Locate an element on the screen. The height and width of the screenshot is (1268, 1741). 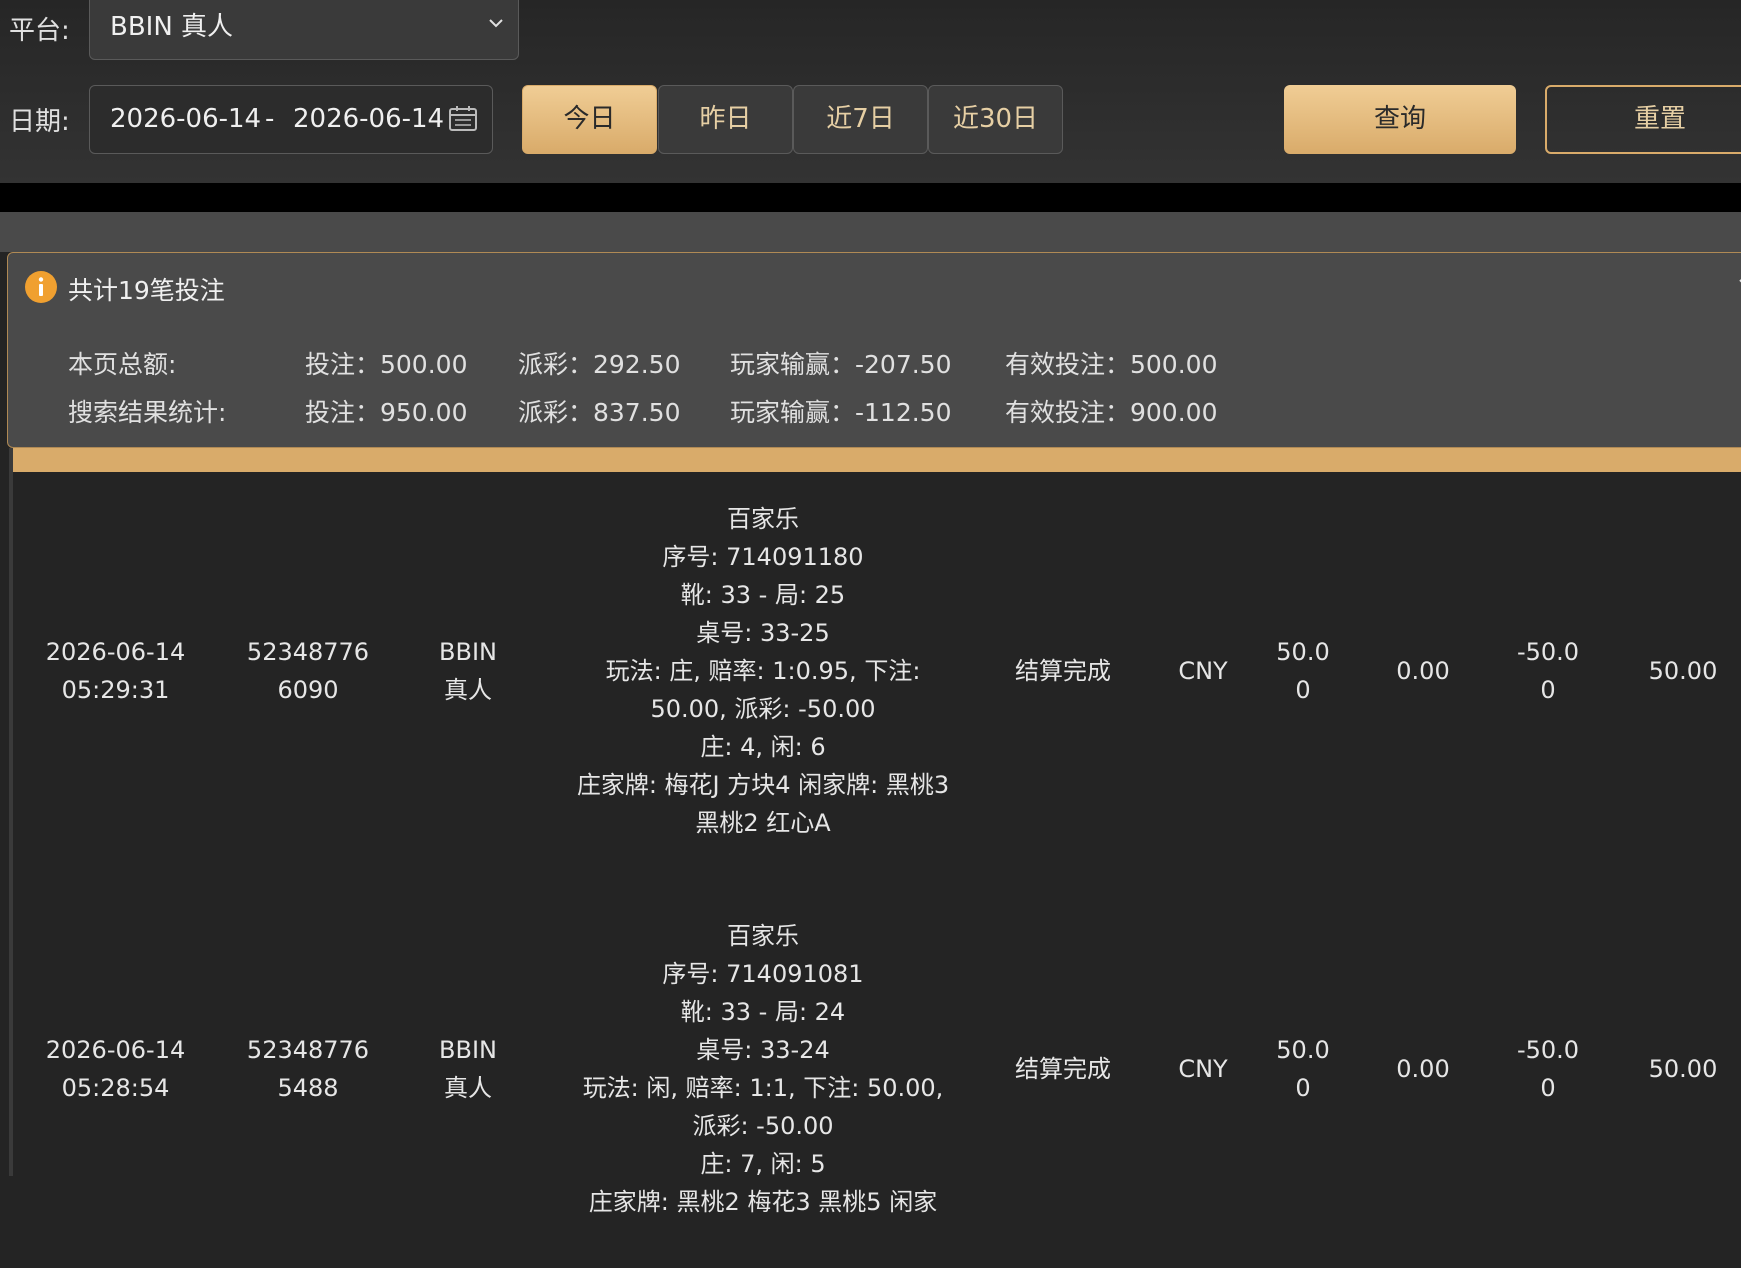
chevron-down-icon is located at coordinates (496, 23).